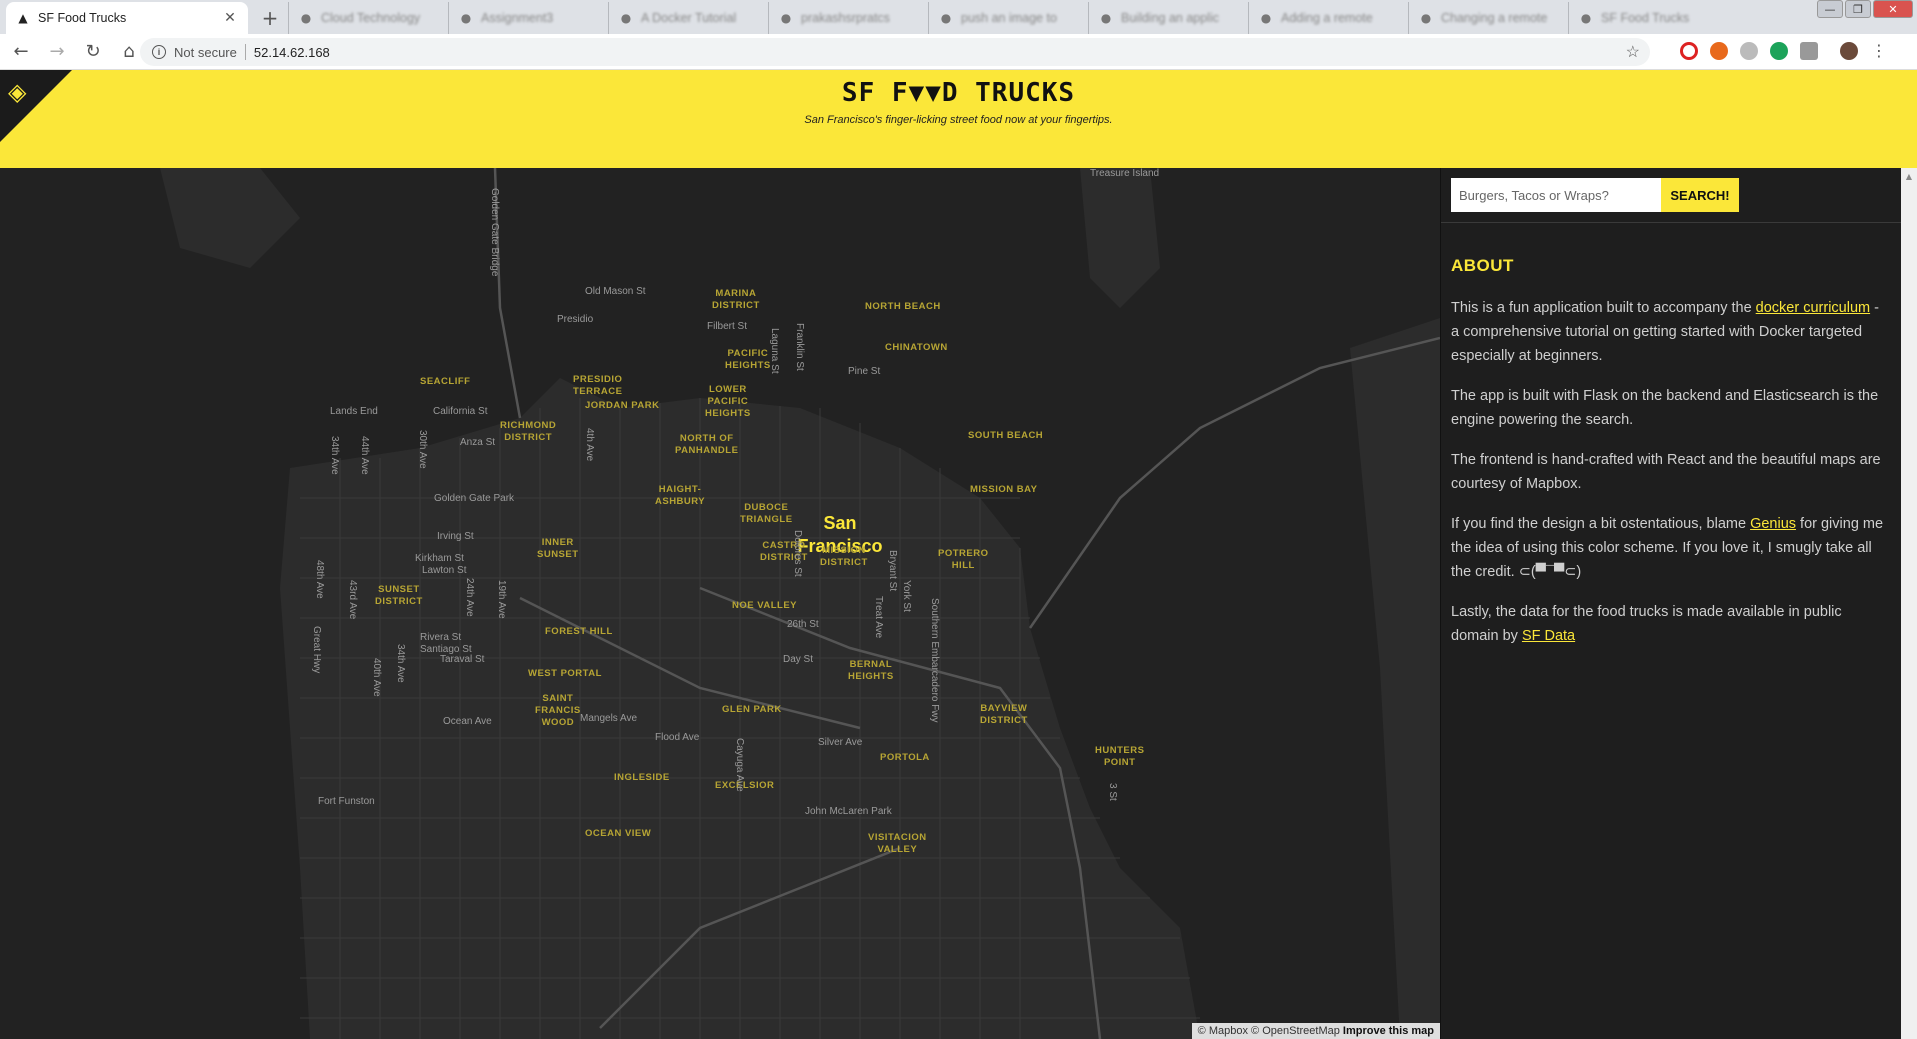 Image resolution: width=1917 pixels, height=1039 pixels. I want to click on fire-extension-icon, so click(1719, 51).